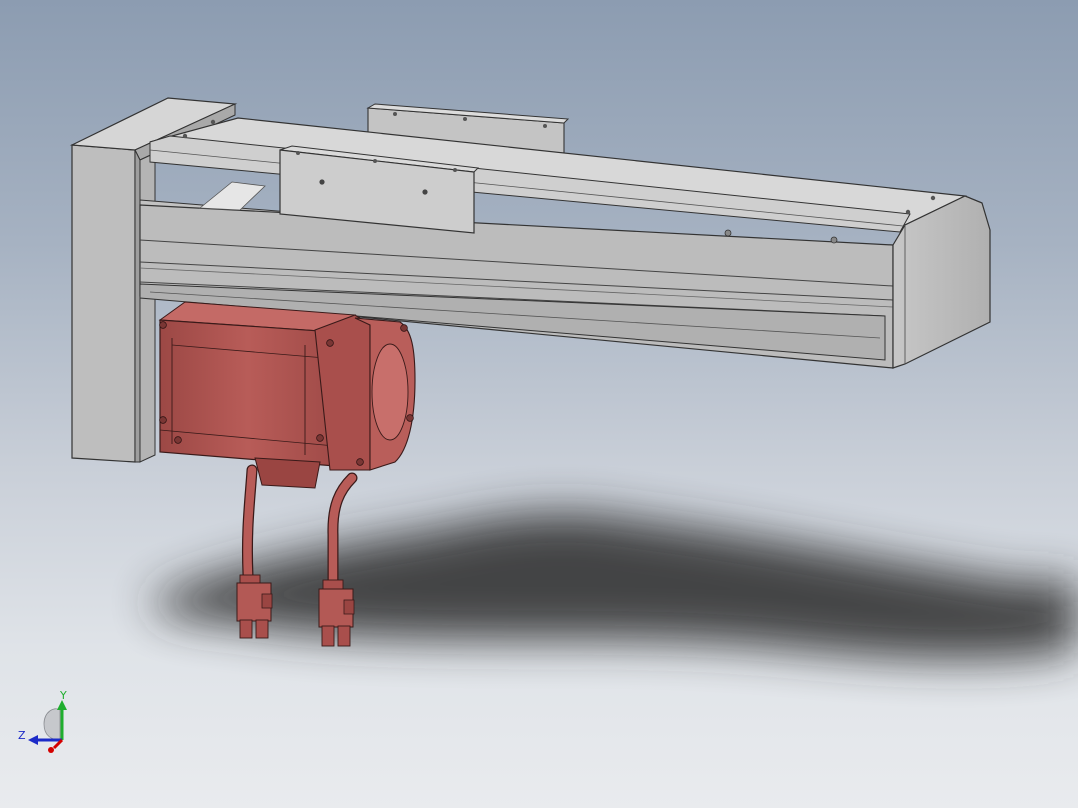 Image resolution: width=1078 pixels, height=808 pixels. What do you see at coordinates (254, 606) in the screenshot?
I see `cable-connector-left` at bounding box center [254, 606].